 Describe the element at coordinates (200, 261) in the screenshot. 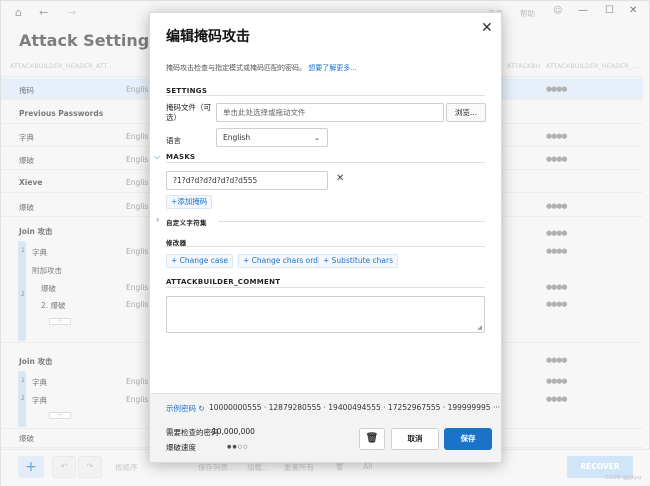

I see `change-case-button: + Change case` at that location.